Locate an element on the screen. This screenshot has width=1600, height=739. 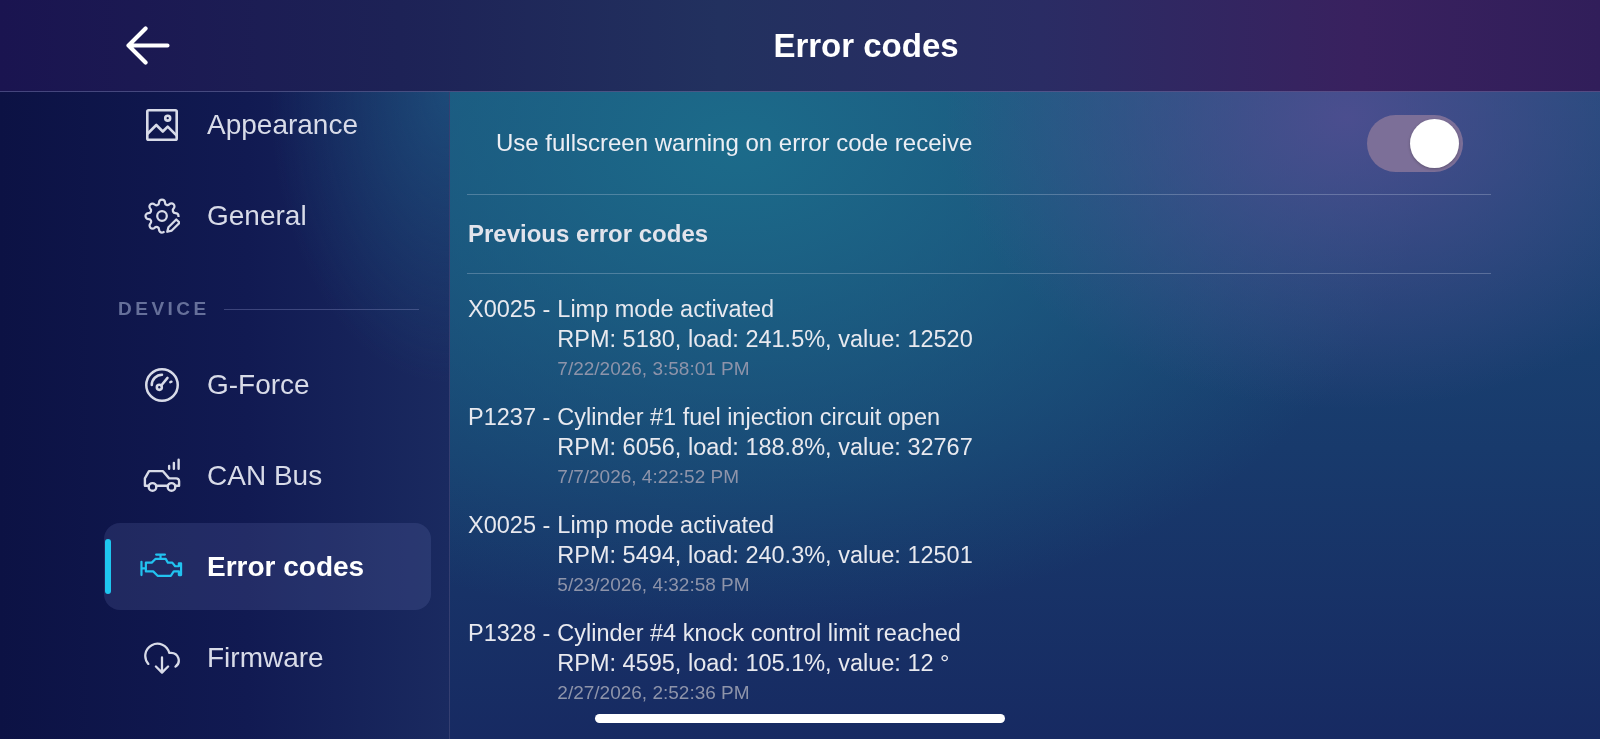
image-icon is located at coordinates (162, 124).